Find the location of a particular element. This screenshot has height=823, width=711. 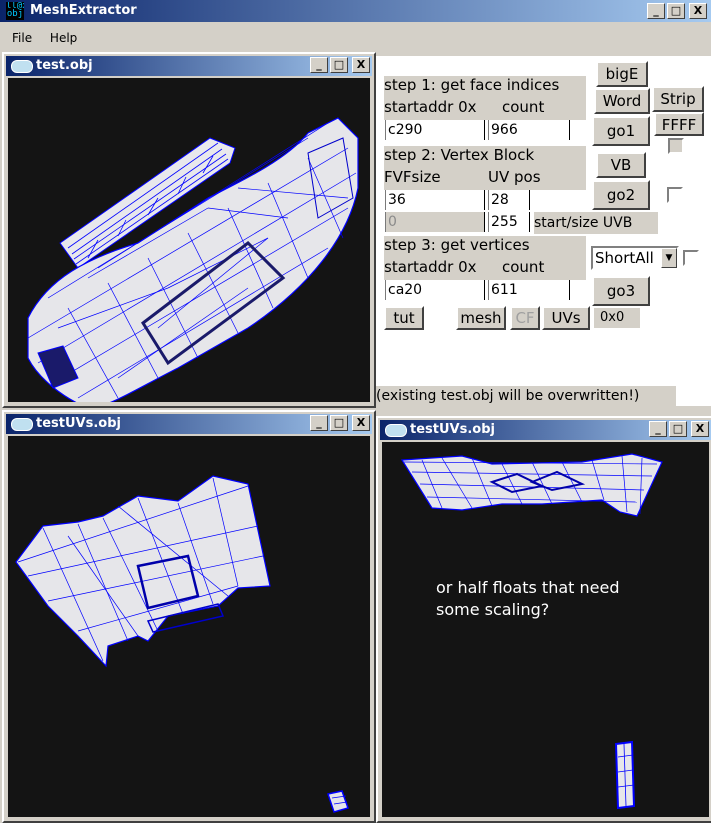

uv-right-title: testUVs.obj is located at coordinates (452, 429).